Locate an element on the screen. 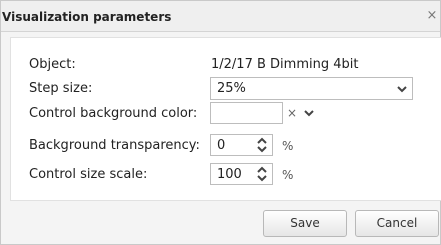 Image resolution: width=441 pixels, height=245 pixels. control-size-scale-label: Control size scale: is located at coordinates (88, 174).